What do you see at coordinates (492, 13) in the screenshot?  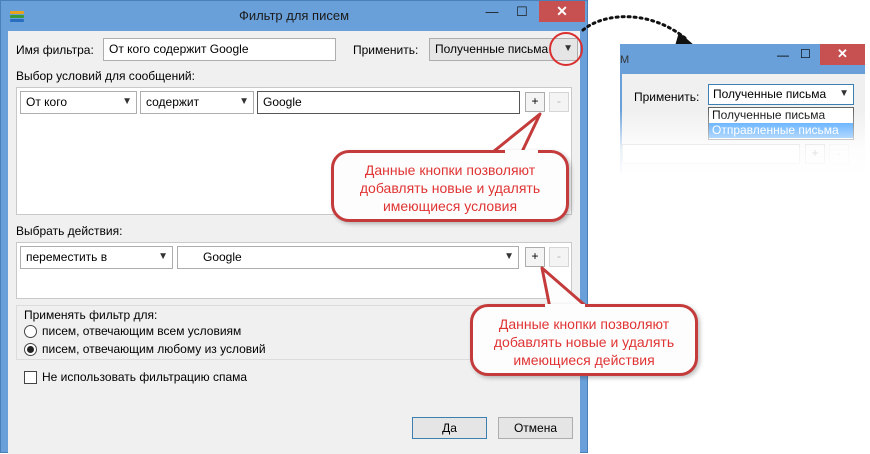 I see `minimize-button: —` at bounding box center [492, 13].